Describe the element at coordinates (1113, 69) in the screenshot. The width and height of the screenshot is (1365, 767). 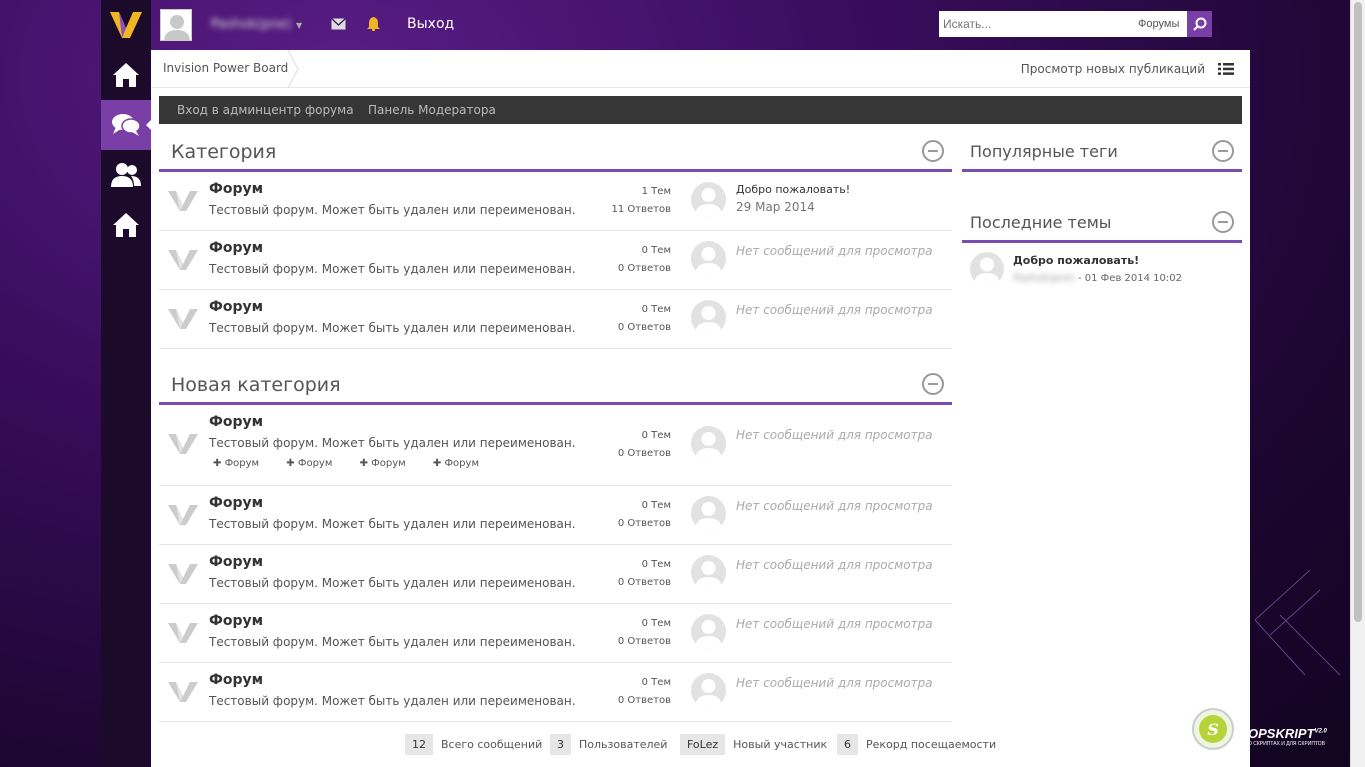
I see `new-posts-link: Просмотр новых публикаций` at that location.